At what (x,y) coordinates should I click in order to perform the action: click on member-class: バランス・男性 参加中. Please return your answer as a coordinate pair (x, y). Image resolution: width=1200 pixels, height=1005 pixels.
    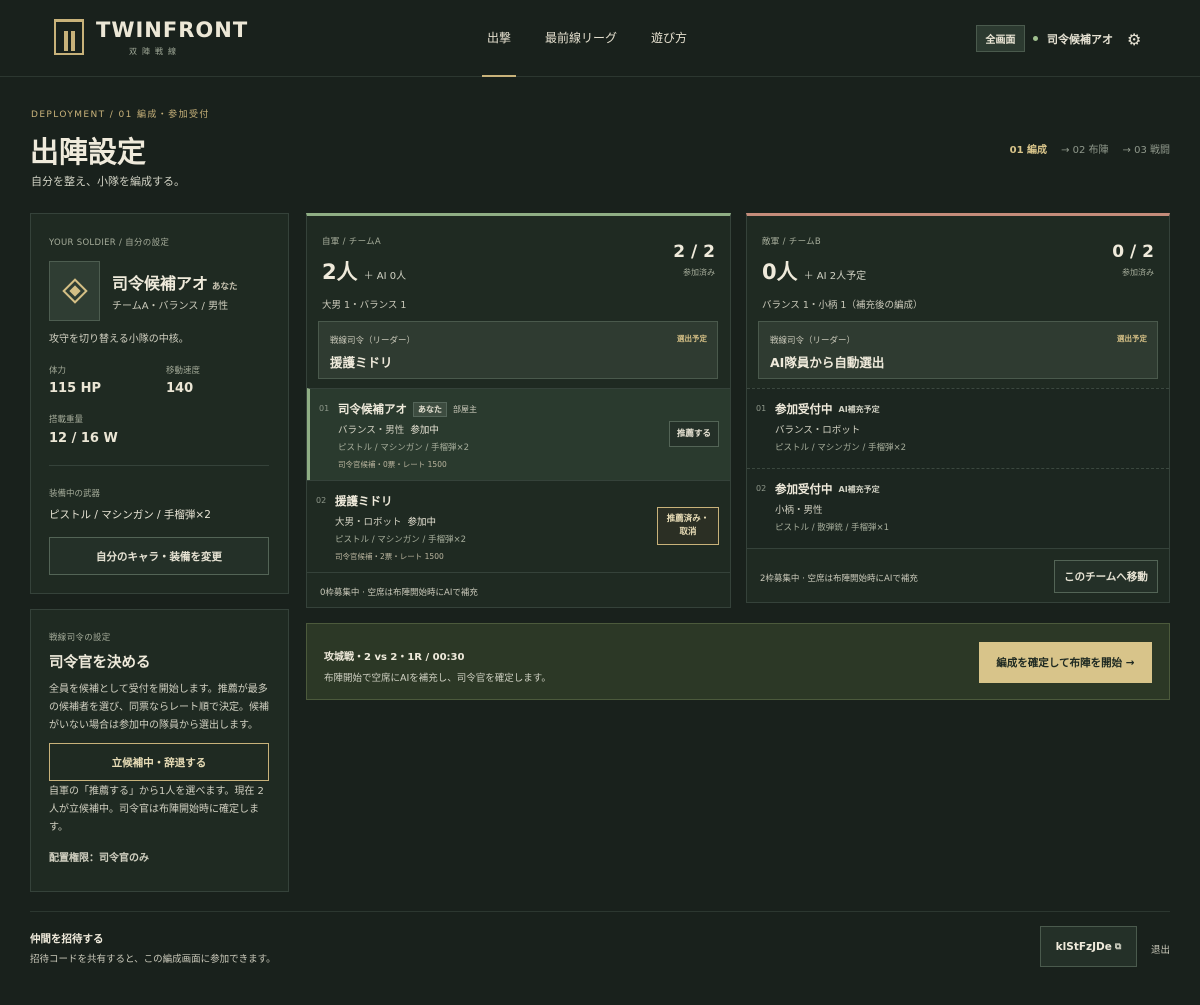
    Looking at the image, I should click on (388, 429).